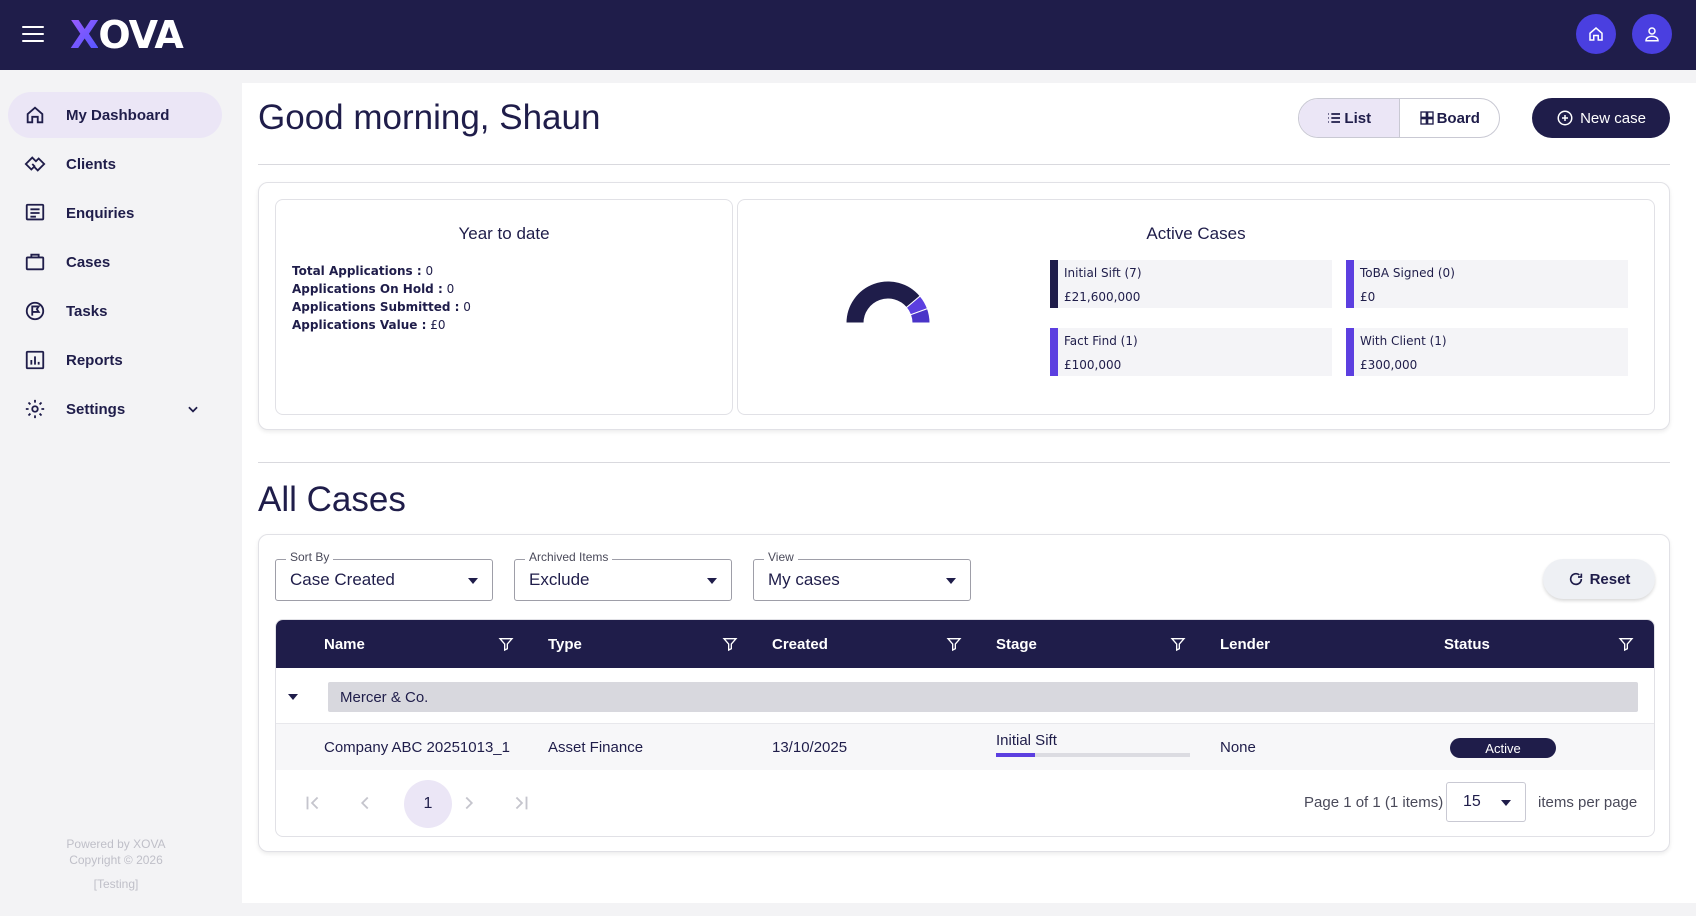 The image size is (1696, 916). Describe the element at coordinates (1458, 118) in the screenshot. I see `board-view-label: Board` at that location.